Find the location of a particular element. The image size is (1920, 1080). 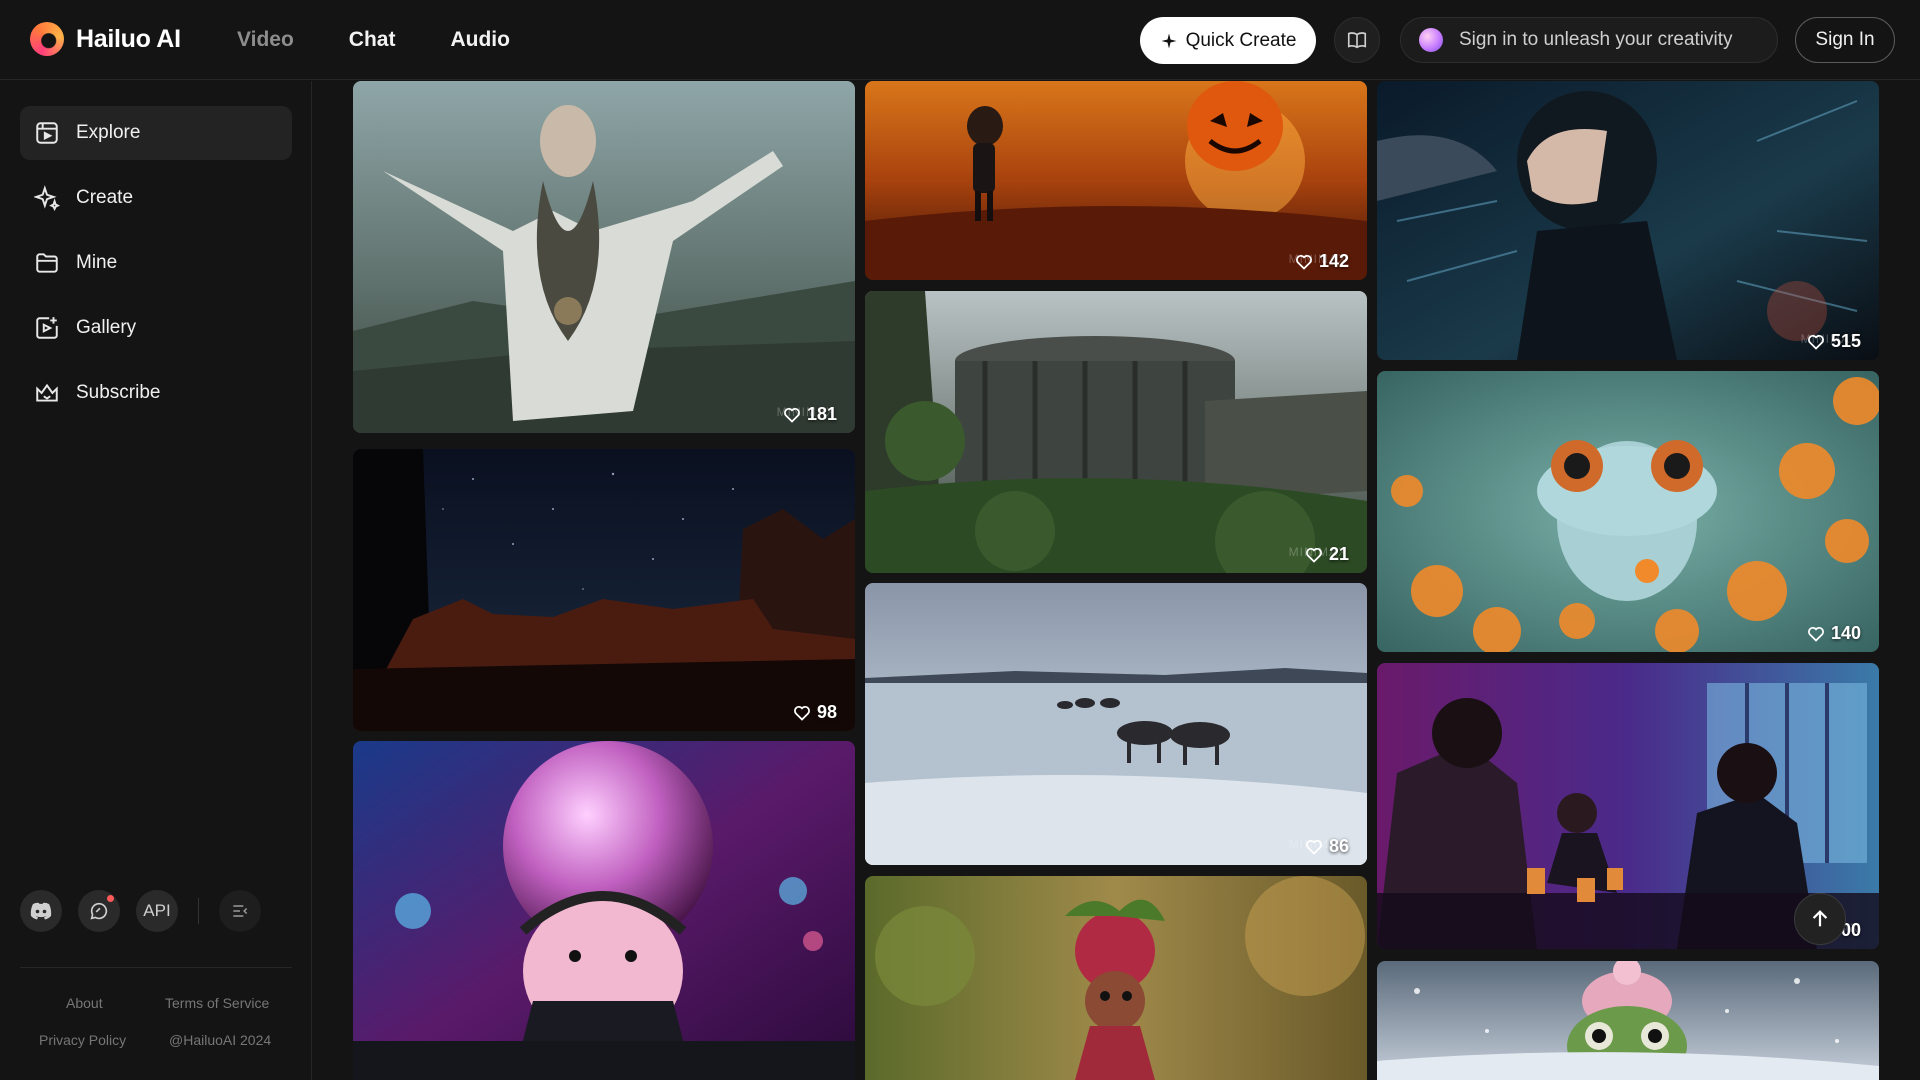

book-icon is located at coordinates (1357, 40).